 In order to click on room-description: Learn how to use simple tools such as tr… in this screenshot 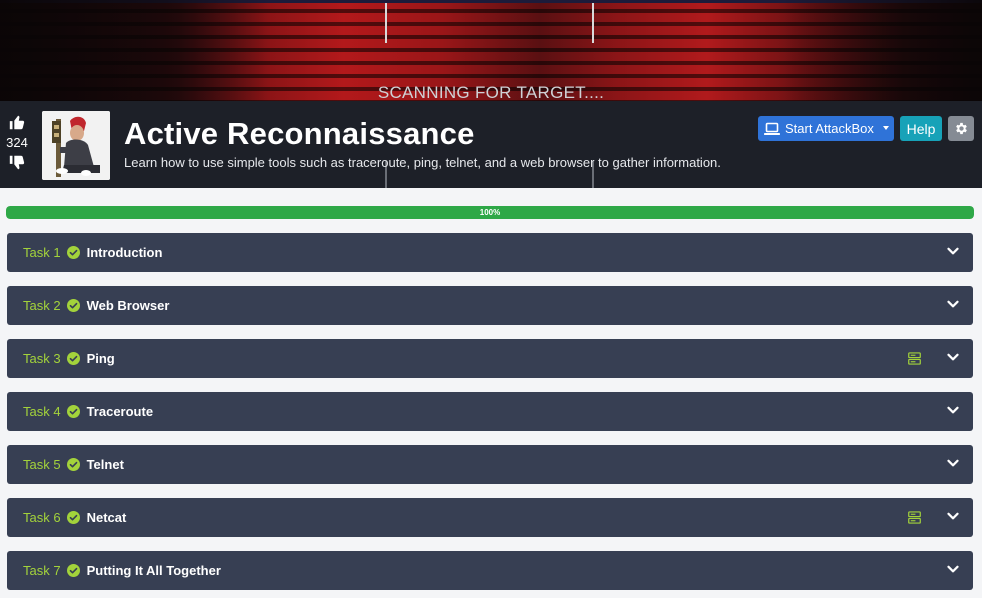, I will do `click(422, 162)`.